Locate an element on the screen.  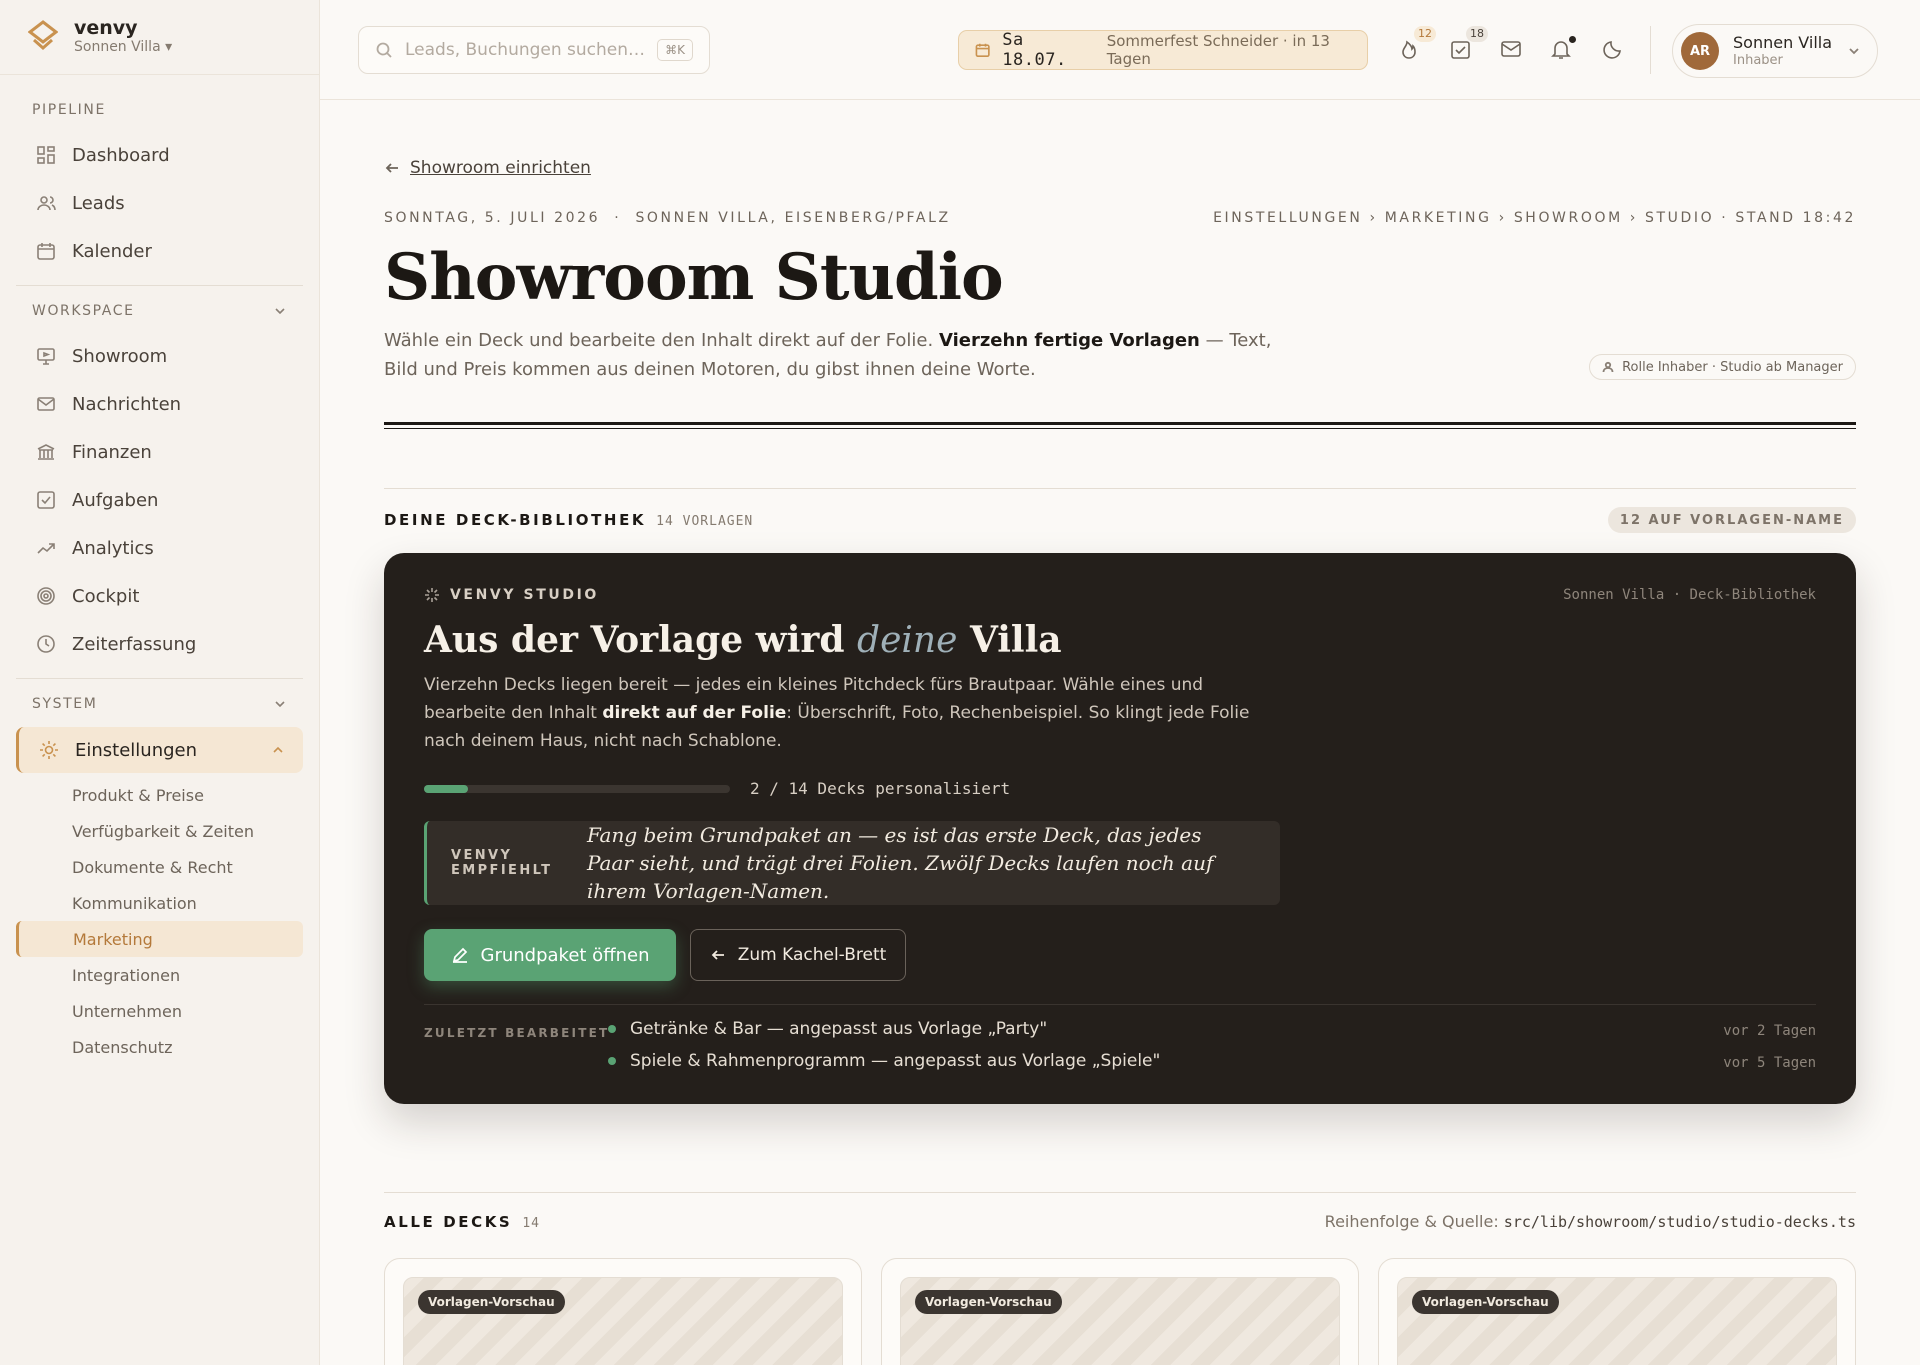
settings-sub-verfuegbarkeit: Verfügbarkeit & Zeiten is located at coordinates (159, 831).